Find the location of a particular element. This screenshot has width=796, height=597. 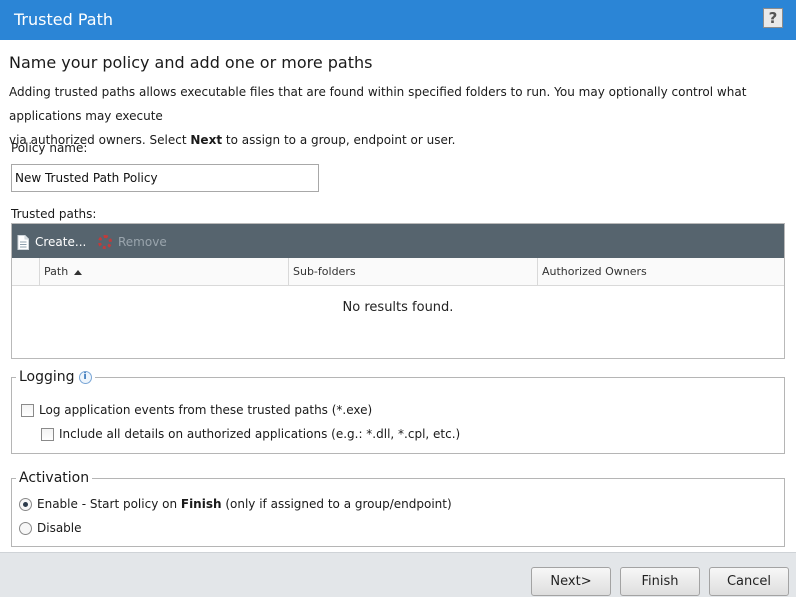

finish-button: Finish is located at coordinates (660, 581).